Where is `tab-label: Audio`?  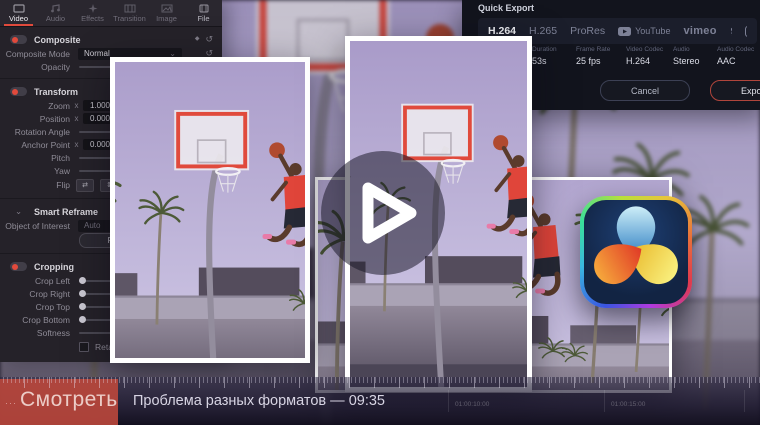 tab-label: Audio is located at coordinates (55, 18).